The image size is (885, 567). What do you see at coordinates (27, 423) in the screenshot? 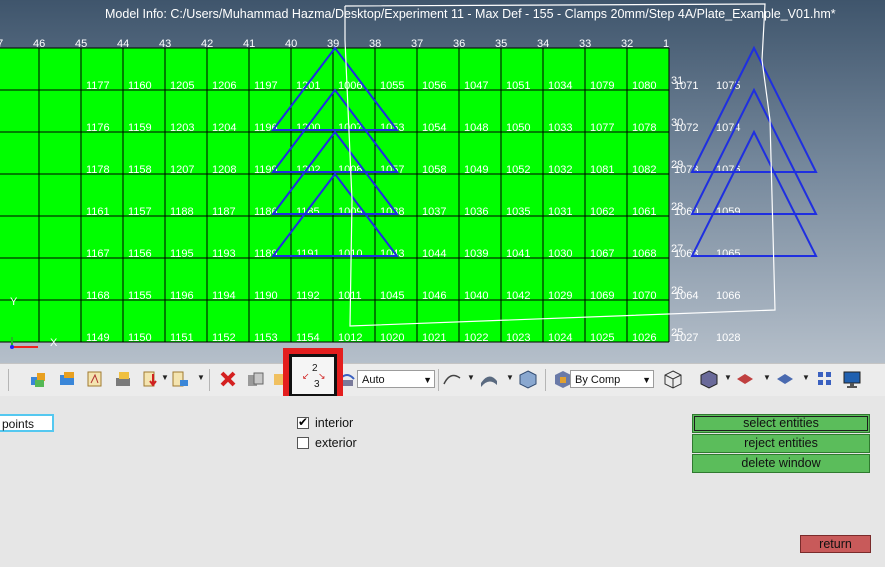
I see `points-entity-selector: points` at bounding box center [27, 423].